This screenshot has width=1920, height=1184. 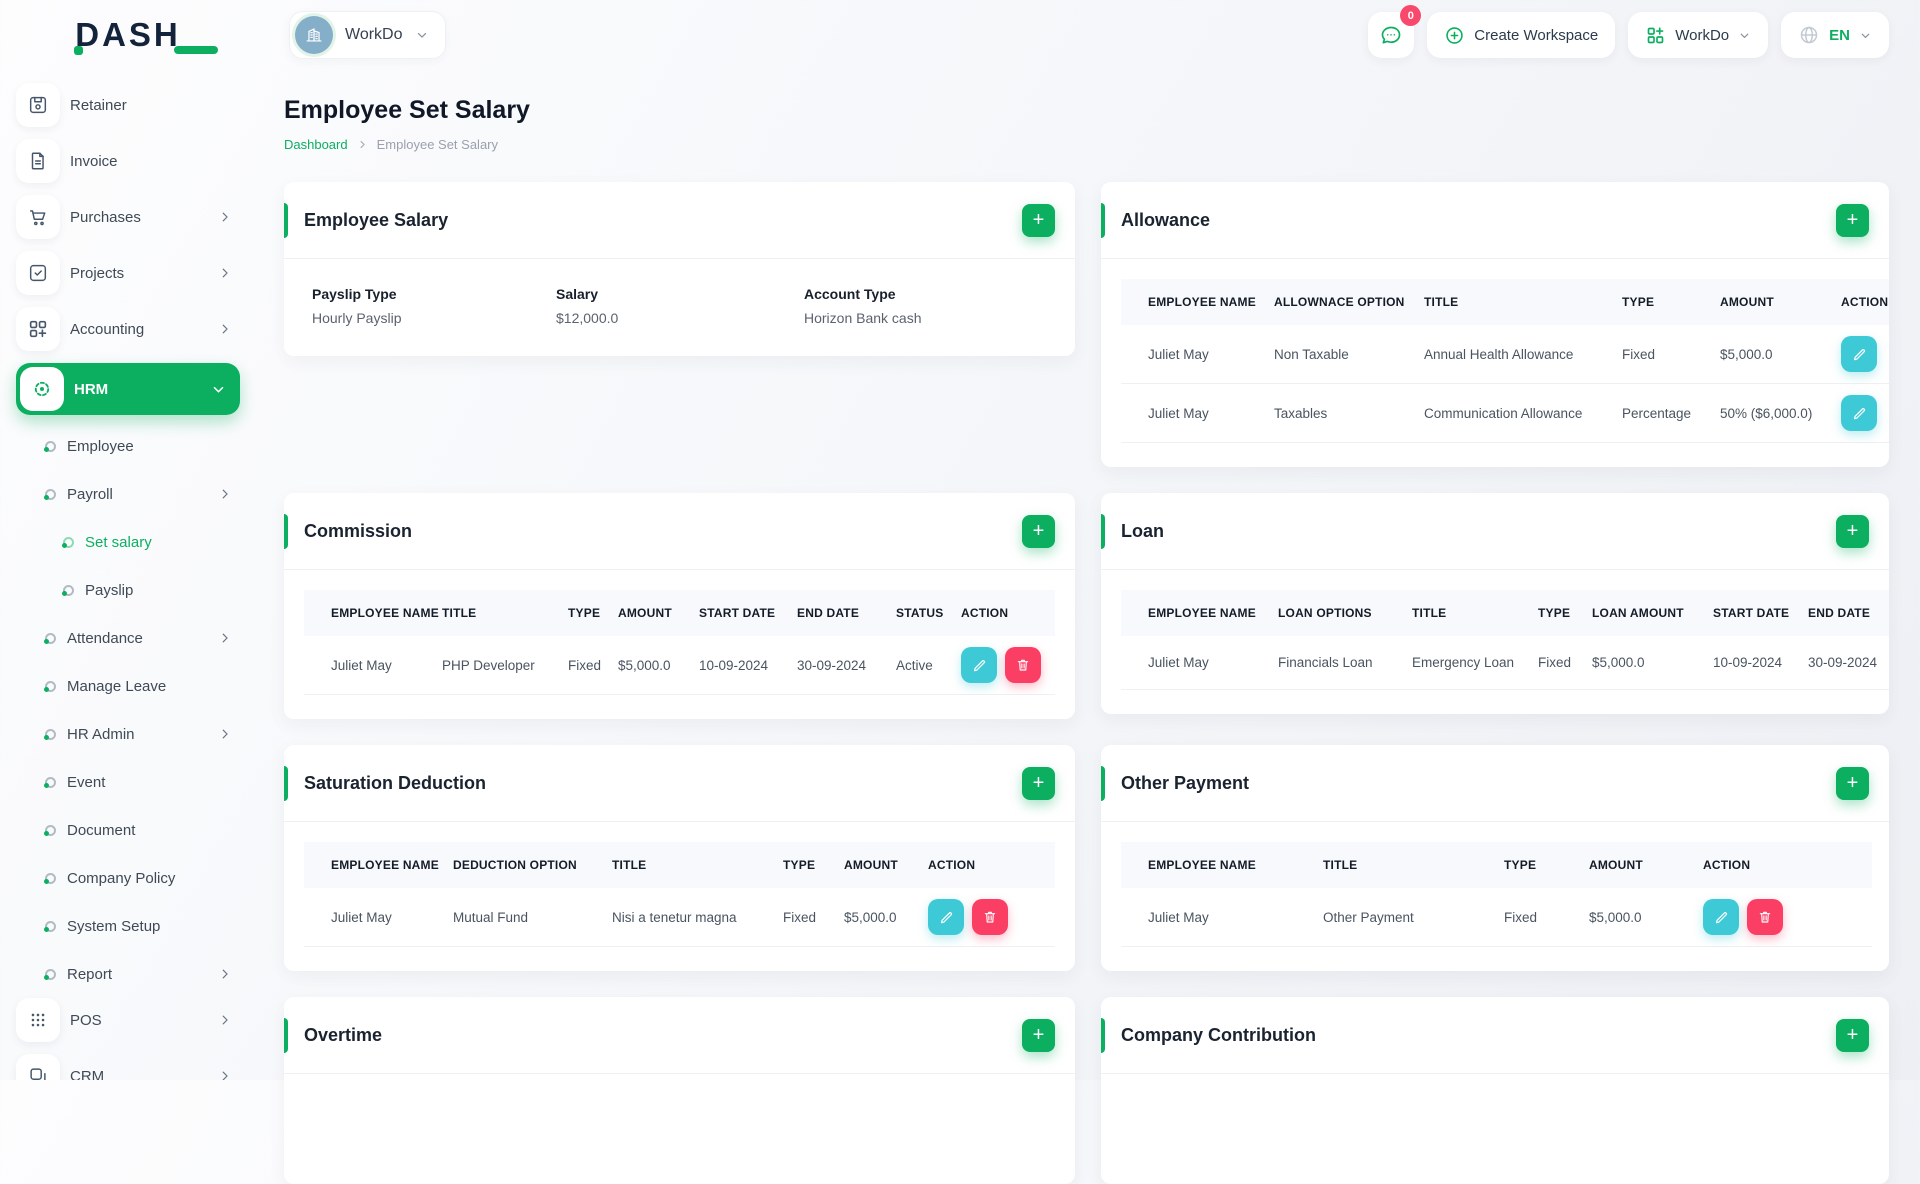 What do you see at coordinates (914, 665) in the screenshot?
I see `table-cell: Active` at bounding box center [914, 665].